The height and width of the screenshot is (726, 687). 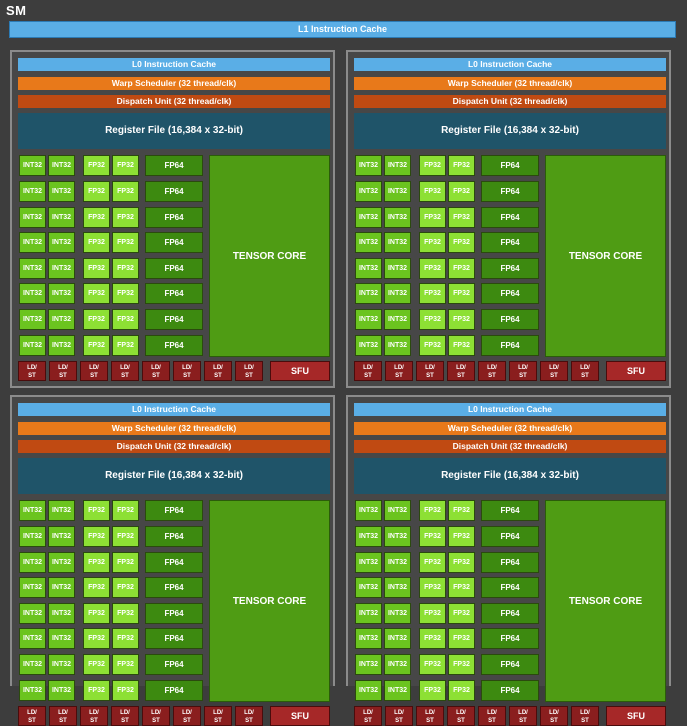 What do you see at coordinates (174, 446) in the screenshot?
I see `dispatch-unit: Dispatch Unit (32 thread/clk)` at bounding box center [174, 446].